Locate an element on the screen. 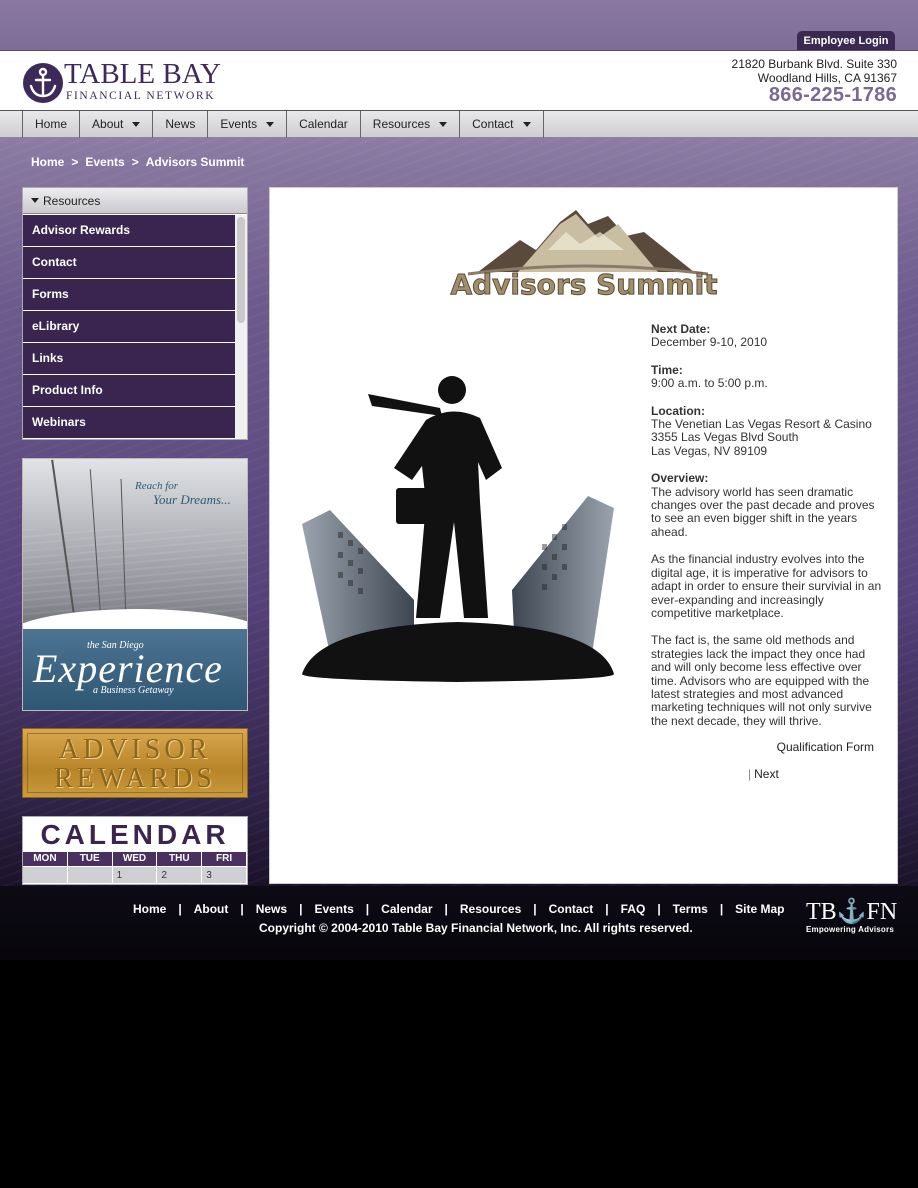 The height and width of the screenshot is (1188, 918). calendar-date: 1 is located at coordinates (135, 874).